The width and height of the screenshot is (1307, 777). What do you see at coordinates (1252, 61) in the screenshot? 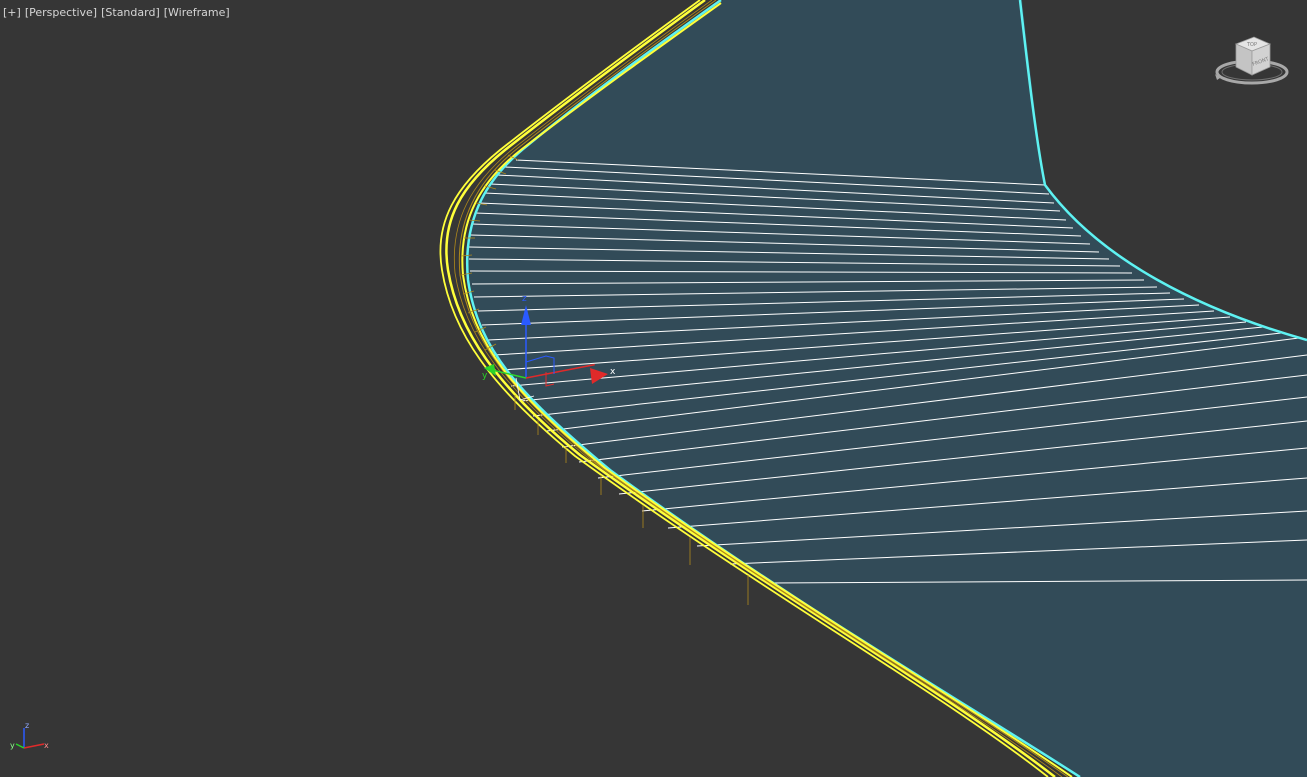
I see `viewcube: TOP FRONT` at bounding box center [1252, 61].